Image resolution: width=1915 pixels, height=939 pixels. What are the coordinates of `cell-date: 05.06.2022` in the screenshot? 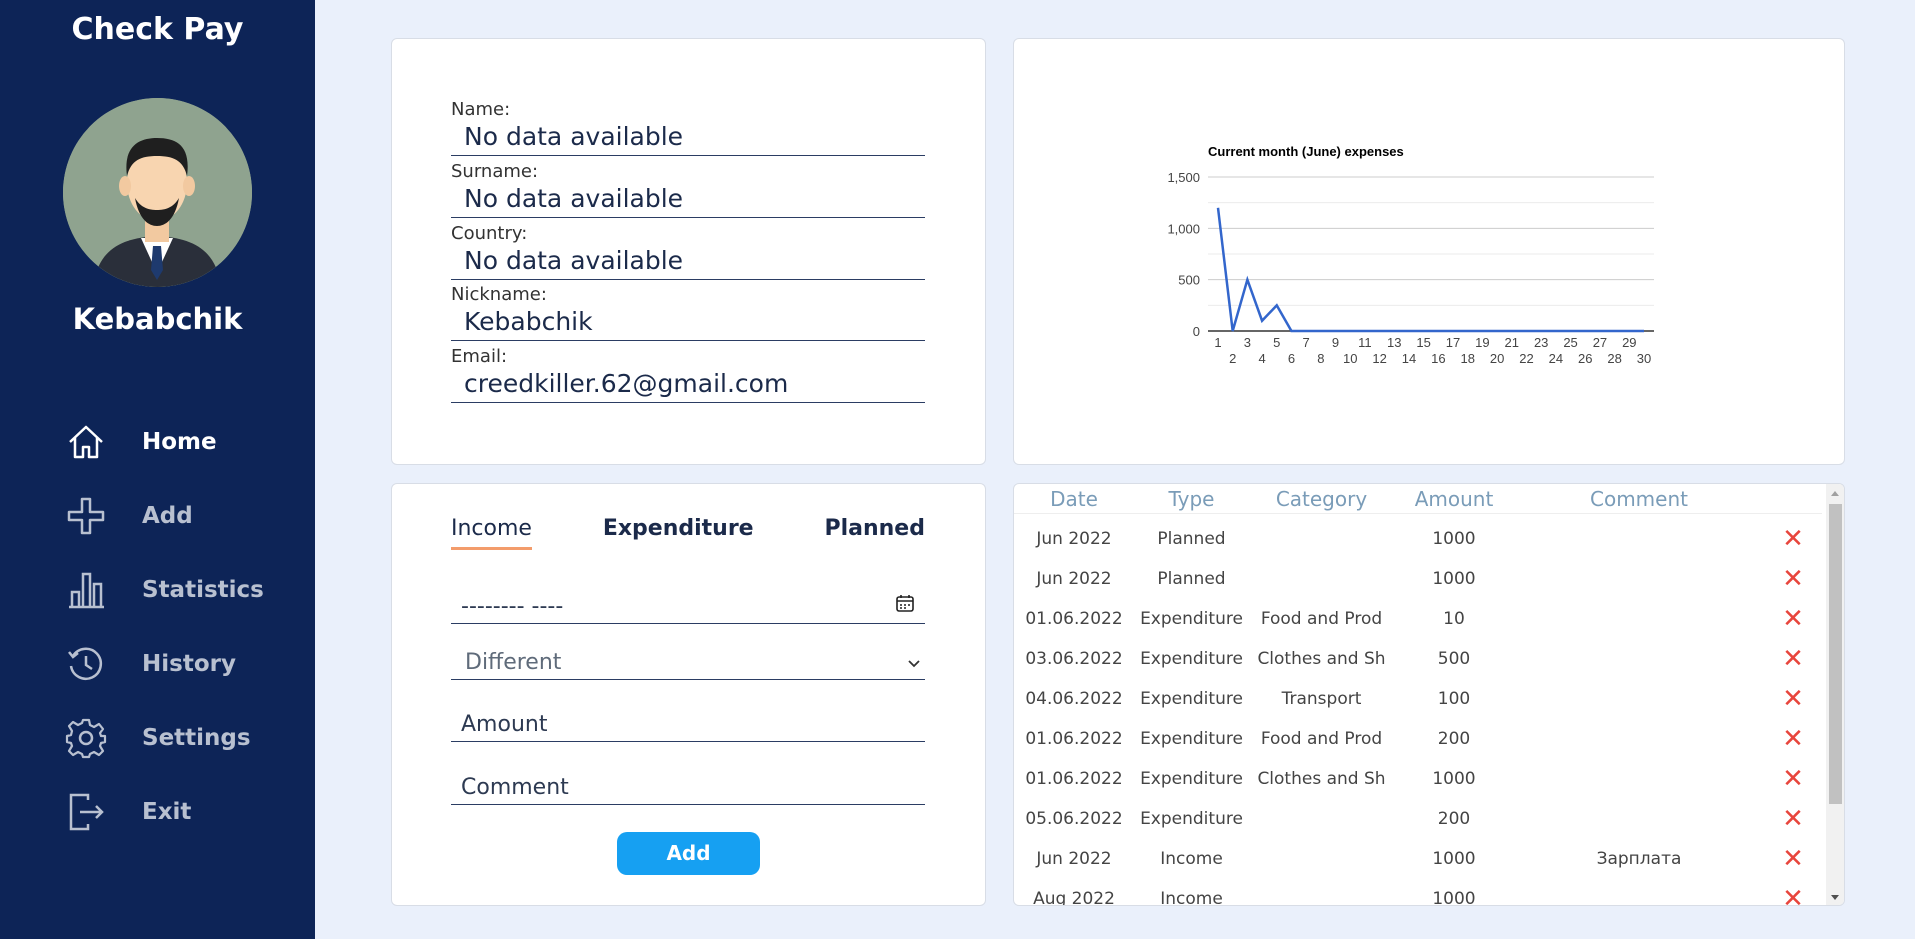 It's located at (1074, 819).